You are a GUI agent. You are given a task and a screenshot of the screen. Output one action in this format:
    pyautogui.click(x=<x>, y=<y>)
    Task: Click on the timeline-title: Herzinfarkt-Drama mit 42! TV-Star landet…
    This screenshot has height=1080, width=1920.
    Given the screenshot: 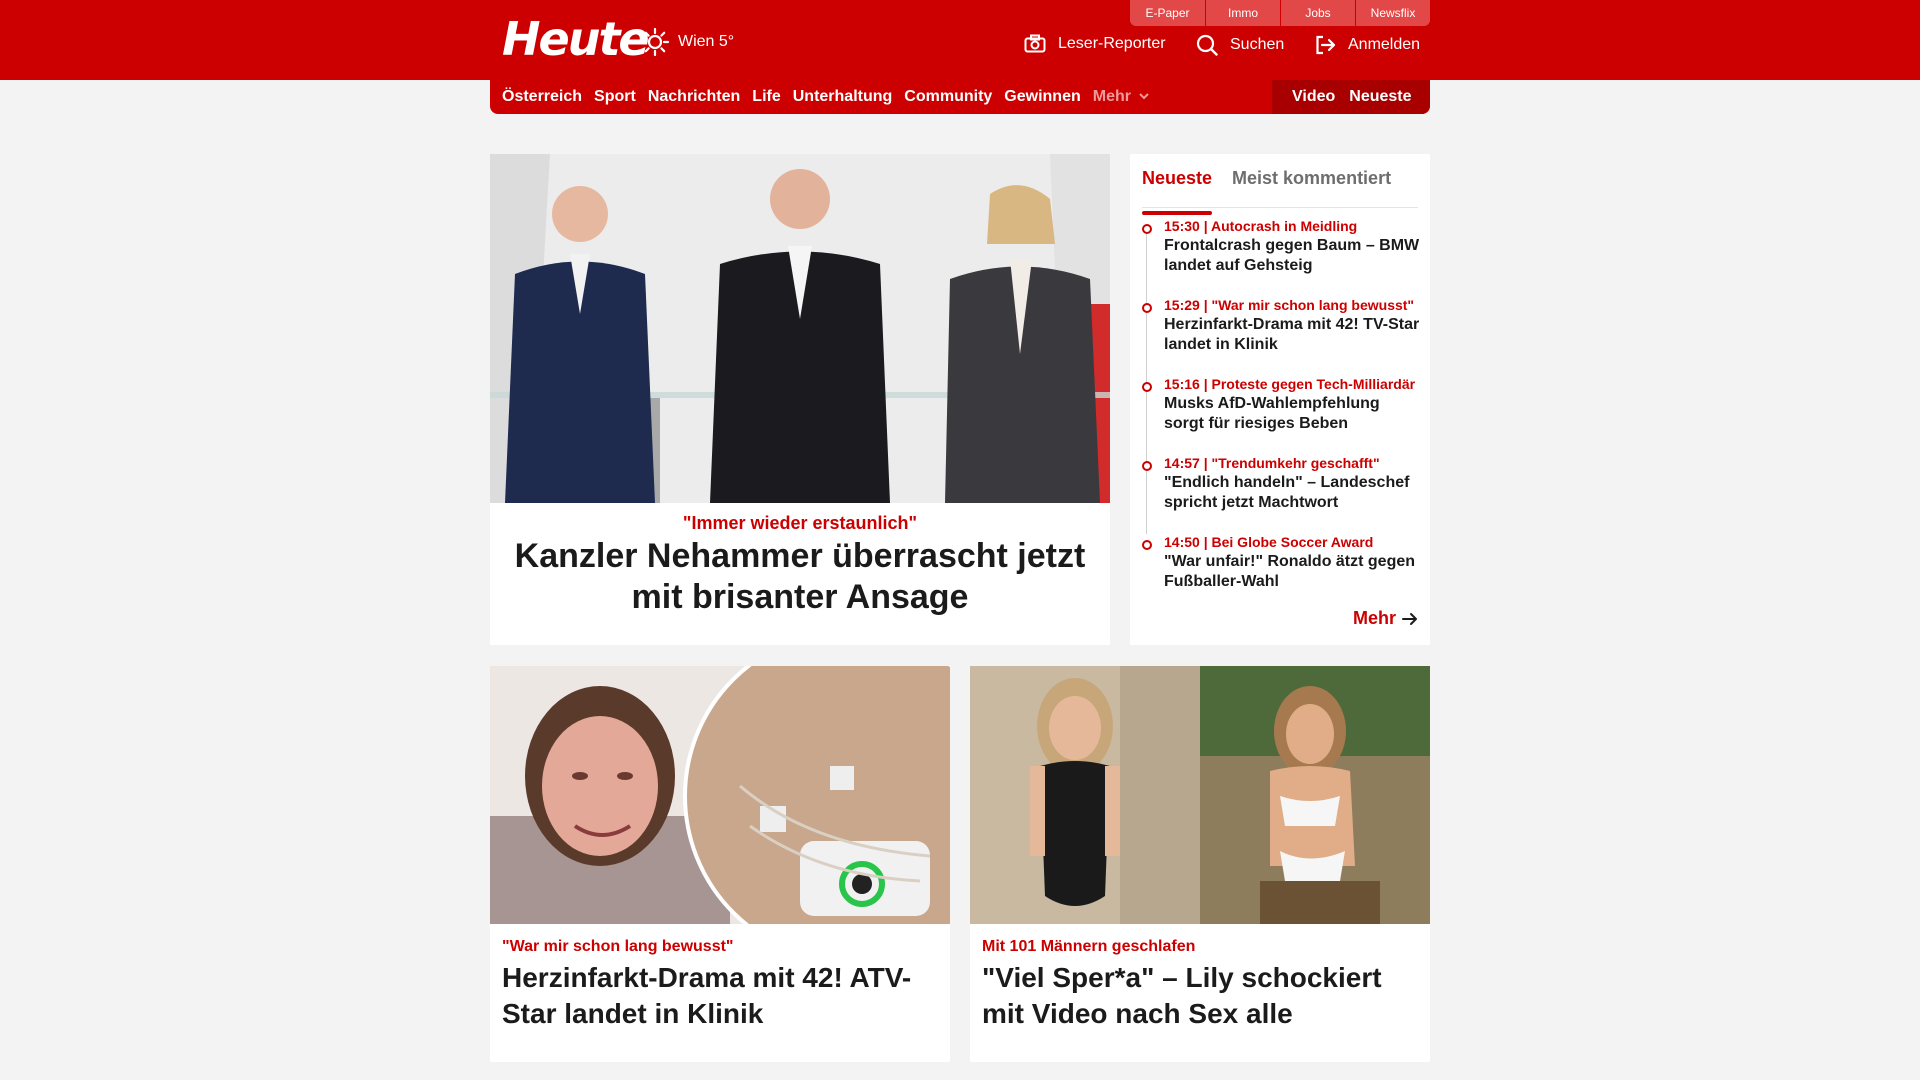 What is the action you would take?
    pyautogui.click(x=1293, y=335)
    